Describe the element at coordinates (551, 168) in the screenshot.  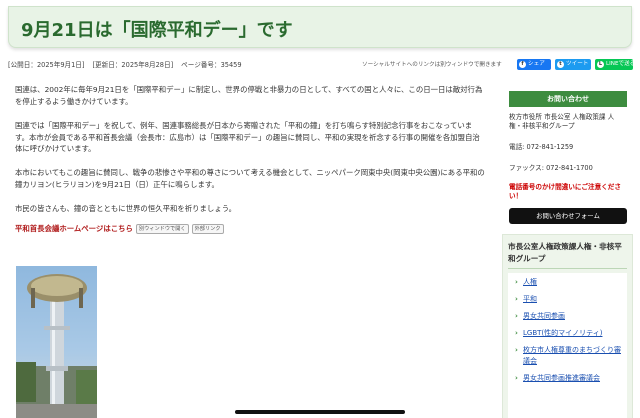
I see `contact-fax: ファックス: 072-841-1700` at that location.